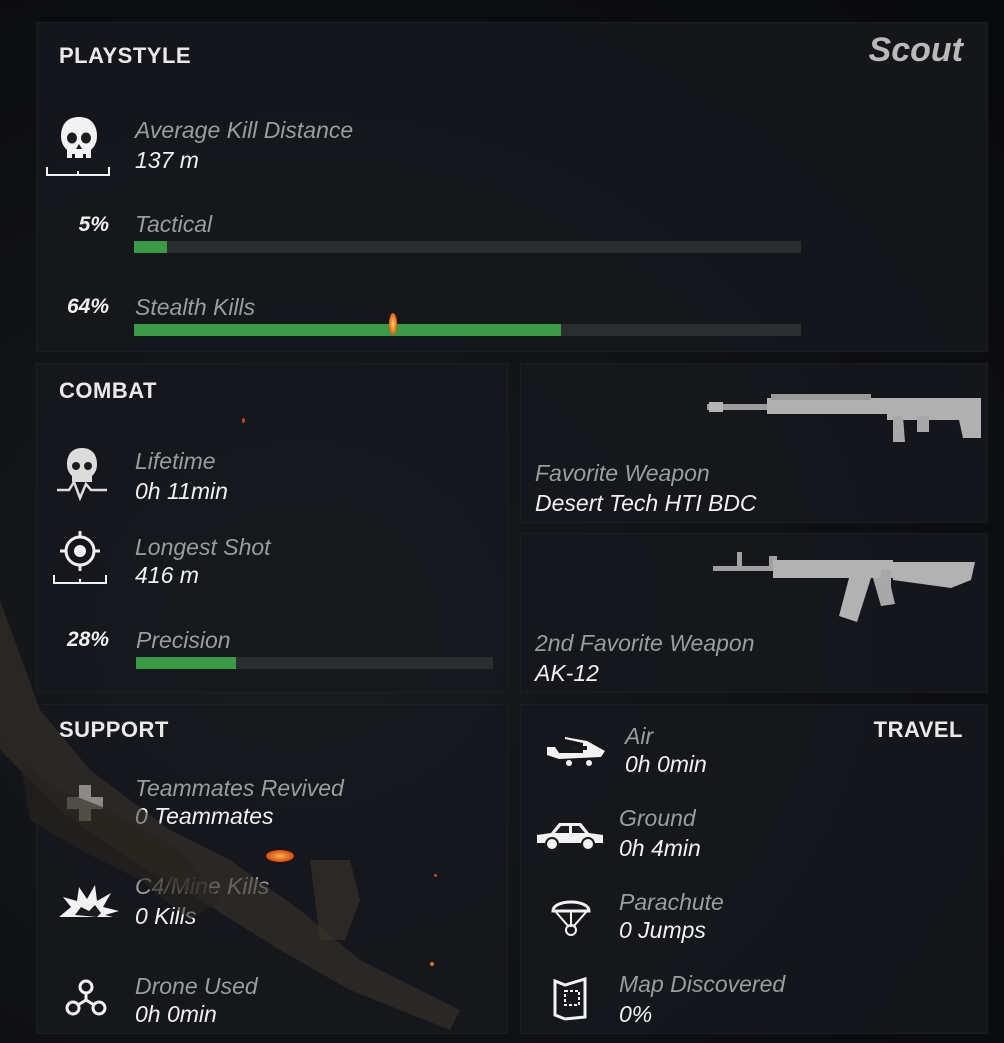 The width and height of the screenshot is (1004, 1043). What do you see at coordinates (844, 418) in the screenshot?
I see `sniper-rifle-icon` at bounding box center [844, 418].